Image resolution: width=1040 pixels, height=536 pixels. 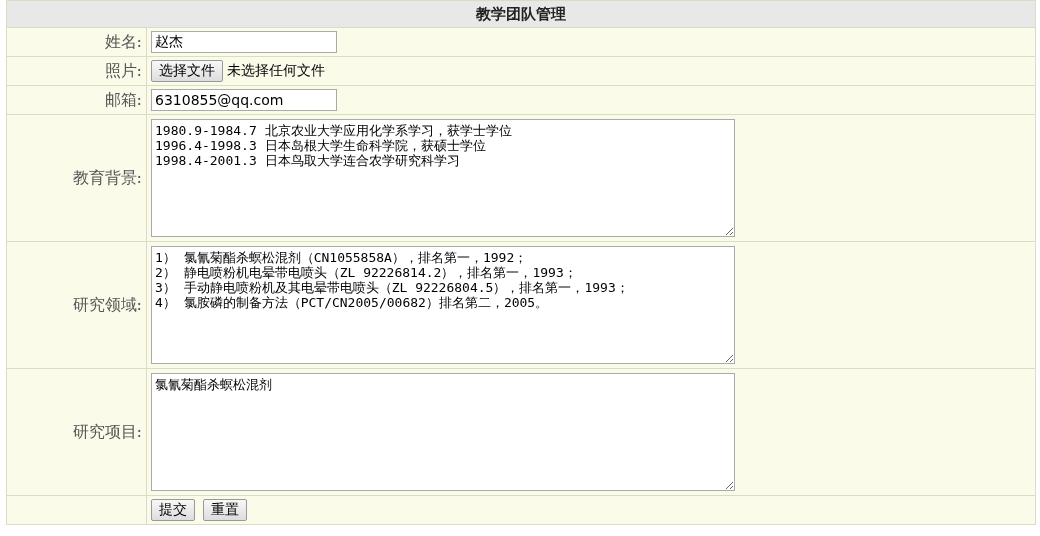 I want to click on choose-file-button: 选择文件, so click(x=187, y=71).